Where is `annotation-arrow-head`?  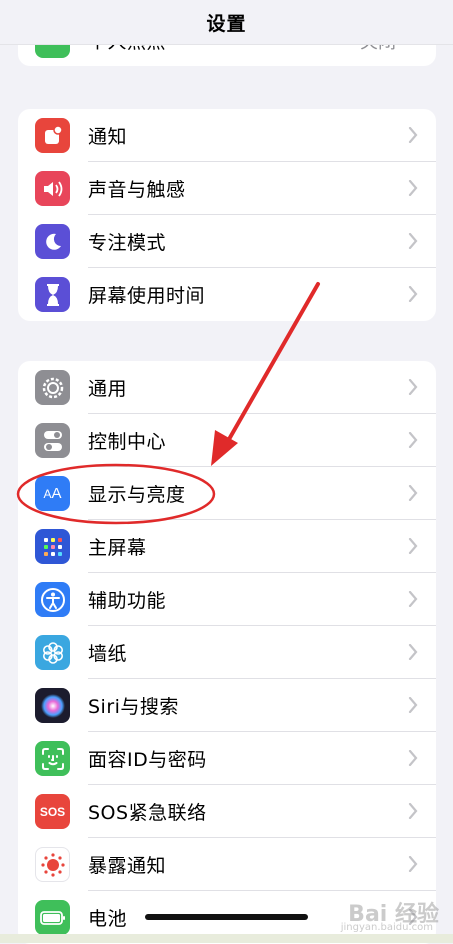
annotation-arrow-head is located at coordinates (224, 448).